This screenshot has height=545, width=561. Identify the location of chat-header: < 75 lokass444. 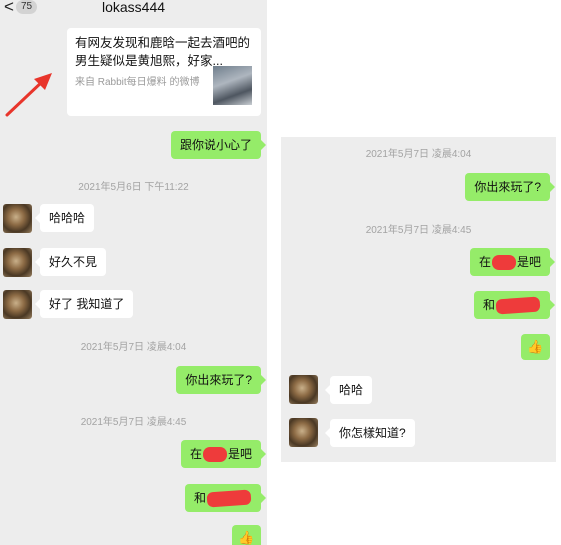
(133, 8).